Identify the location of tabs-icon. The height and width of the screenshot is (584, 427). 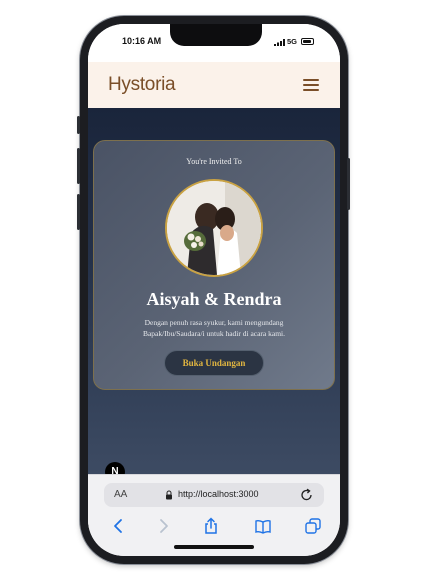
(313, 526).